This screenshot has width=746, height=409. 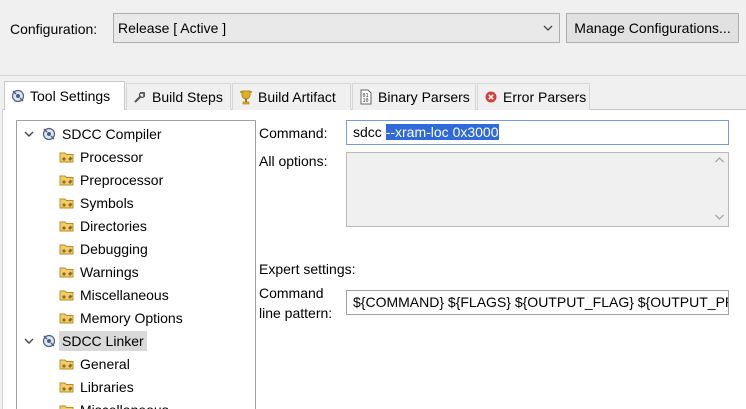 What do you see at coordinates (293, 133) in the screenshot?
I see `command-label: Command:` at bounding box center [293, 133].